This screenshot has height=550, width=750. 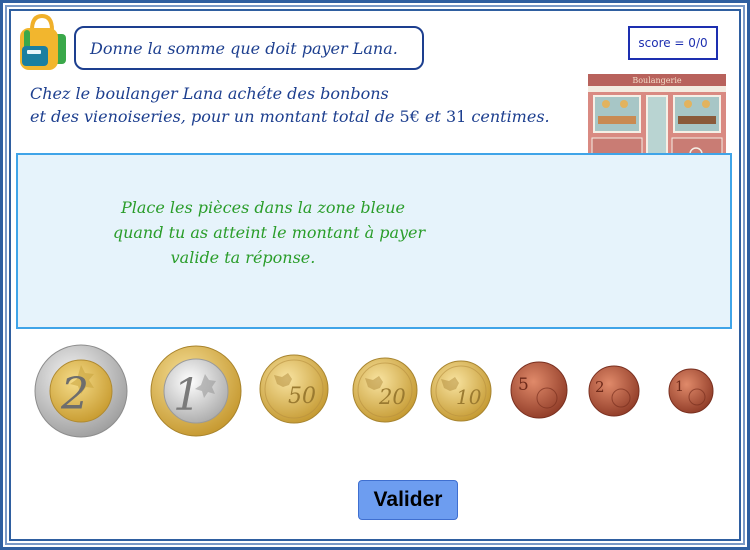 I want to click on drop-zone-line-2: quand tu as atteint le montant à payer, so click(x=269, y=232).